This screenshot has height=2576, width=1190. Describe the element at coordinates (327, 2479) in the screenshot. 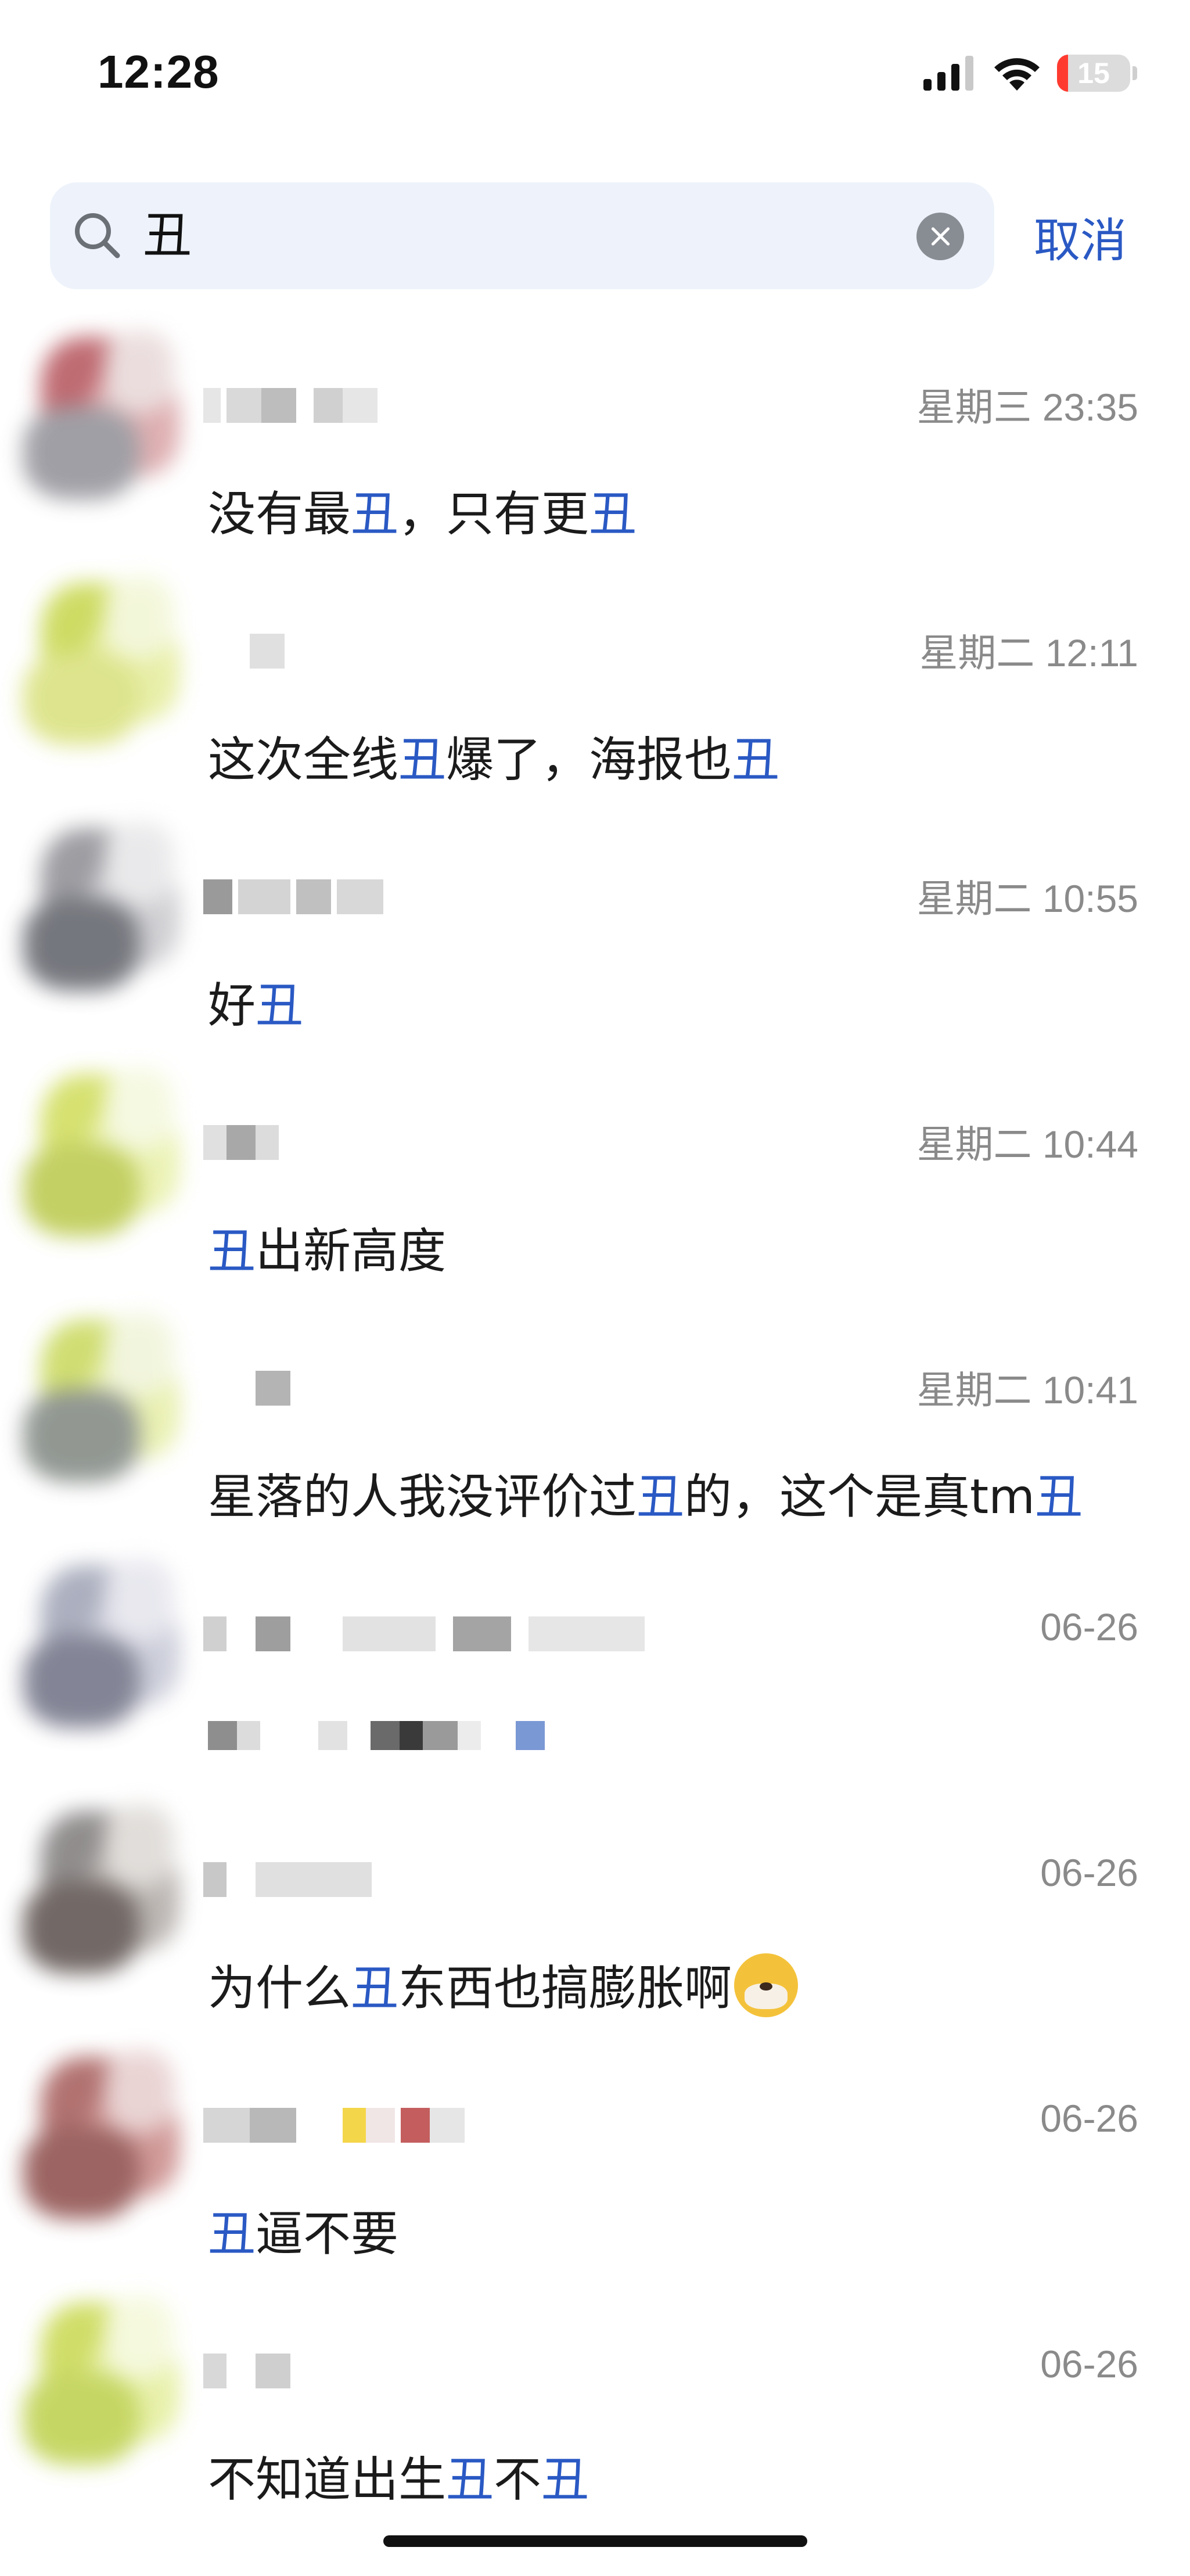

I see `message-text: 不知道出生` at that location.